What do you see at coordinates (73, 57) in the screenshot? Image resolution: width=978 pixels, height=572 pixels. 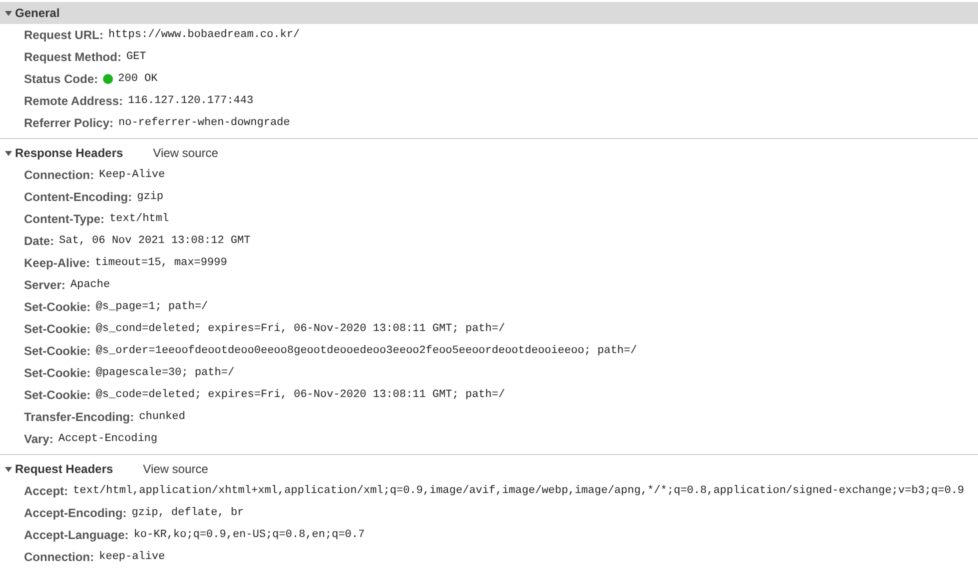 I see `header-name: Request Method:` at bounding box center [73, 57].